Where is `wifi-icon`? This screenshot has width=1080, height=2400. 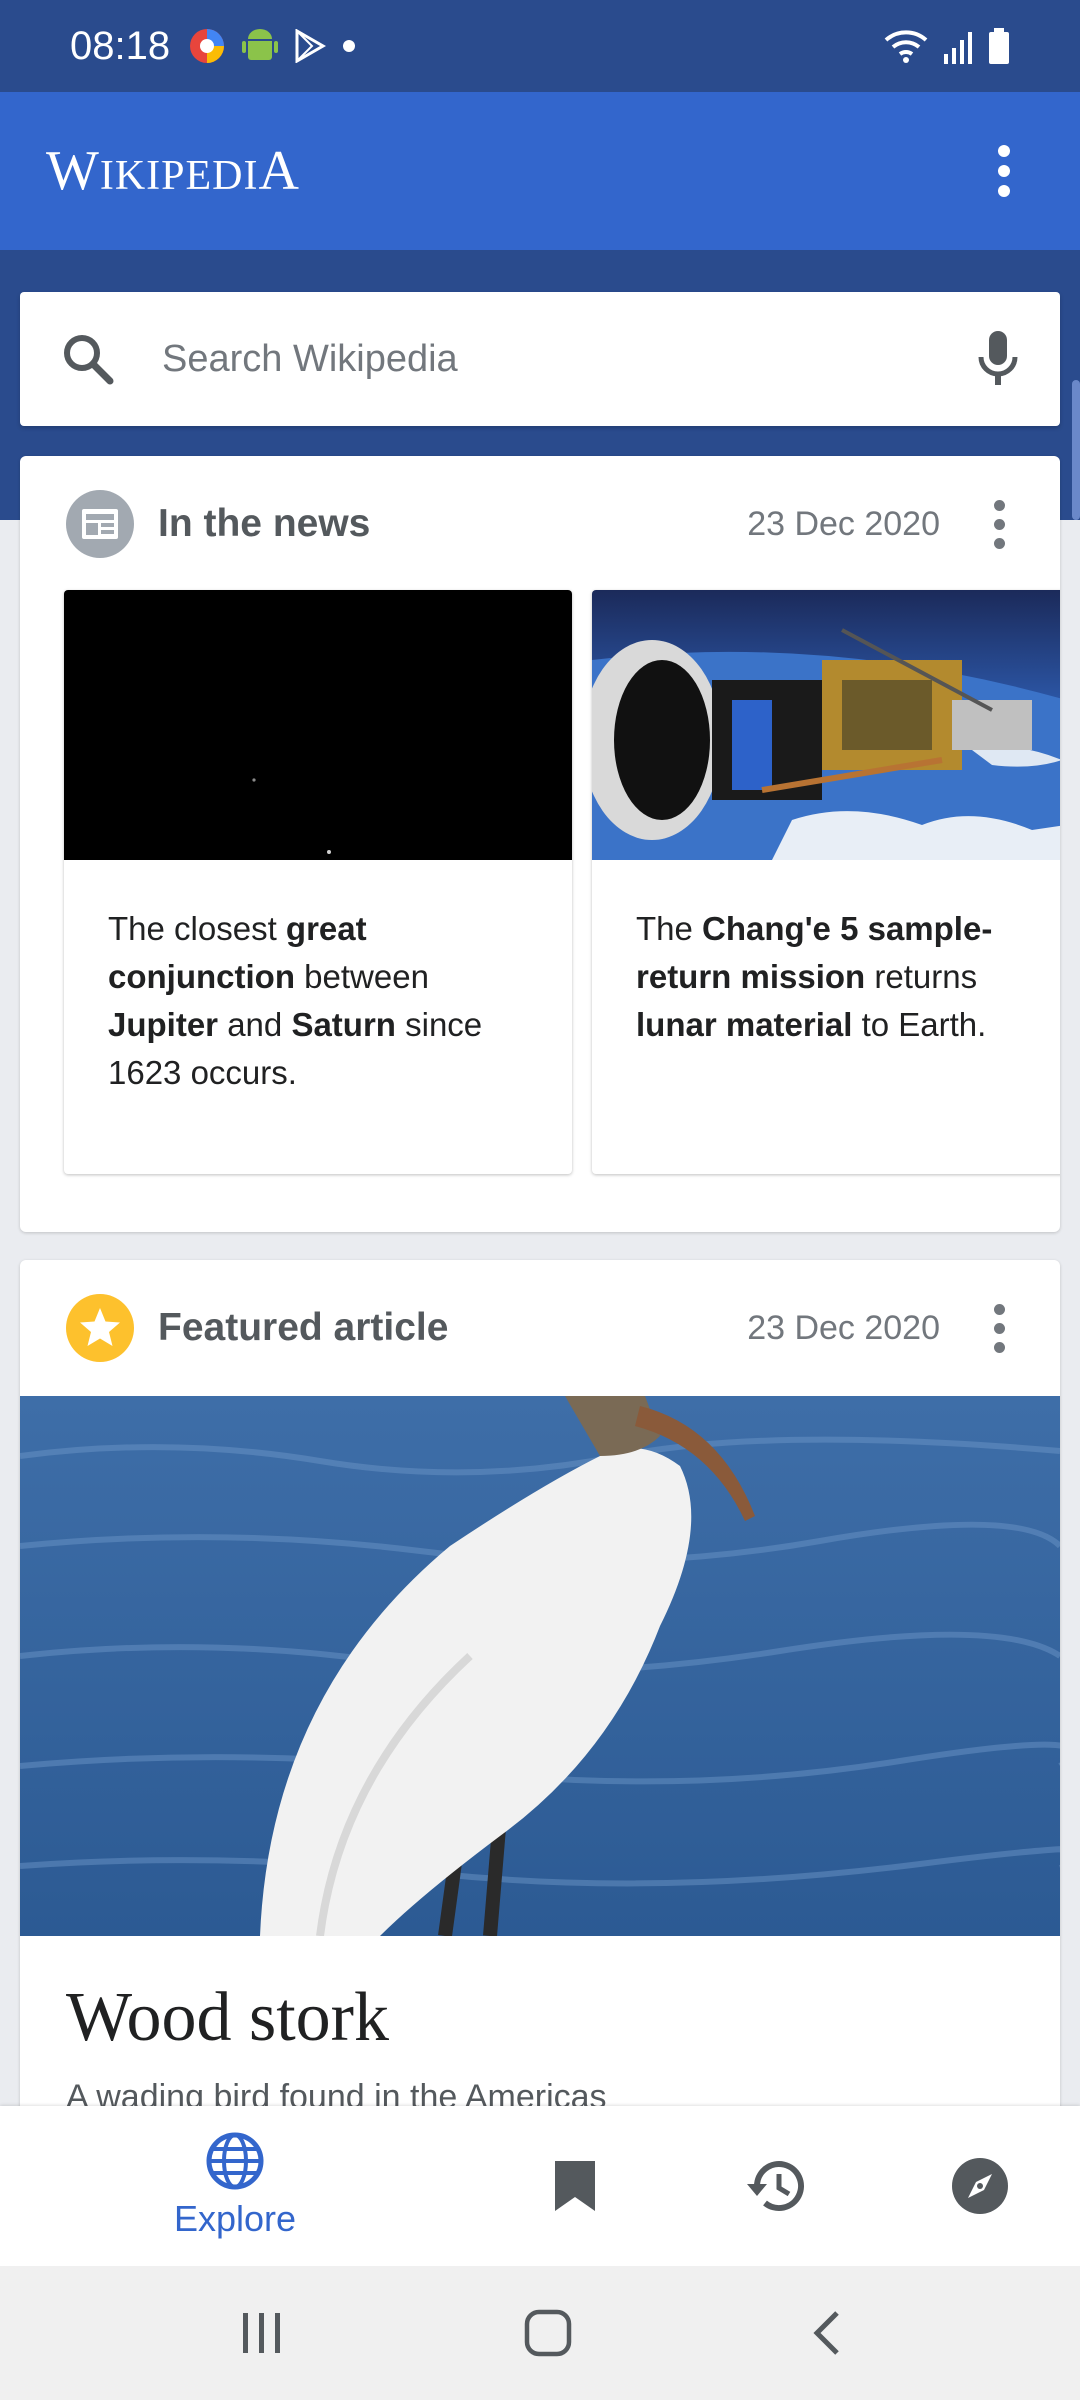 wifi-icon is located at coordinates (906, 46).